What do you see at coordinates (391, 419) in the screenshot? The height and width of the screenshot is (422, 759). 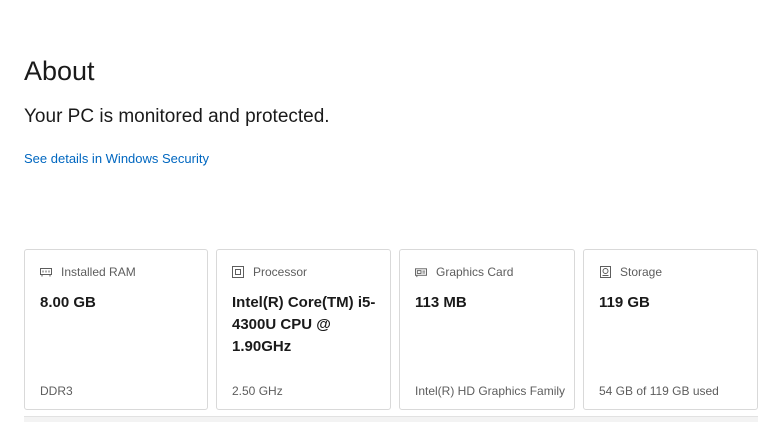 I see `next-section-edge` at bounding box center [391, 419].